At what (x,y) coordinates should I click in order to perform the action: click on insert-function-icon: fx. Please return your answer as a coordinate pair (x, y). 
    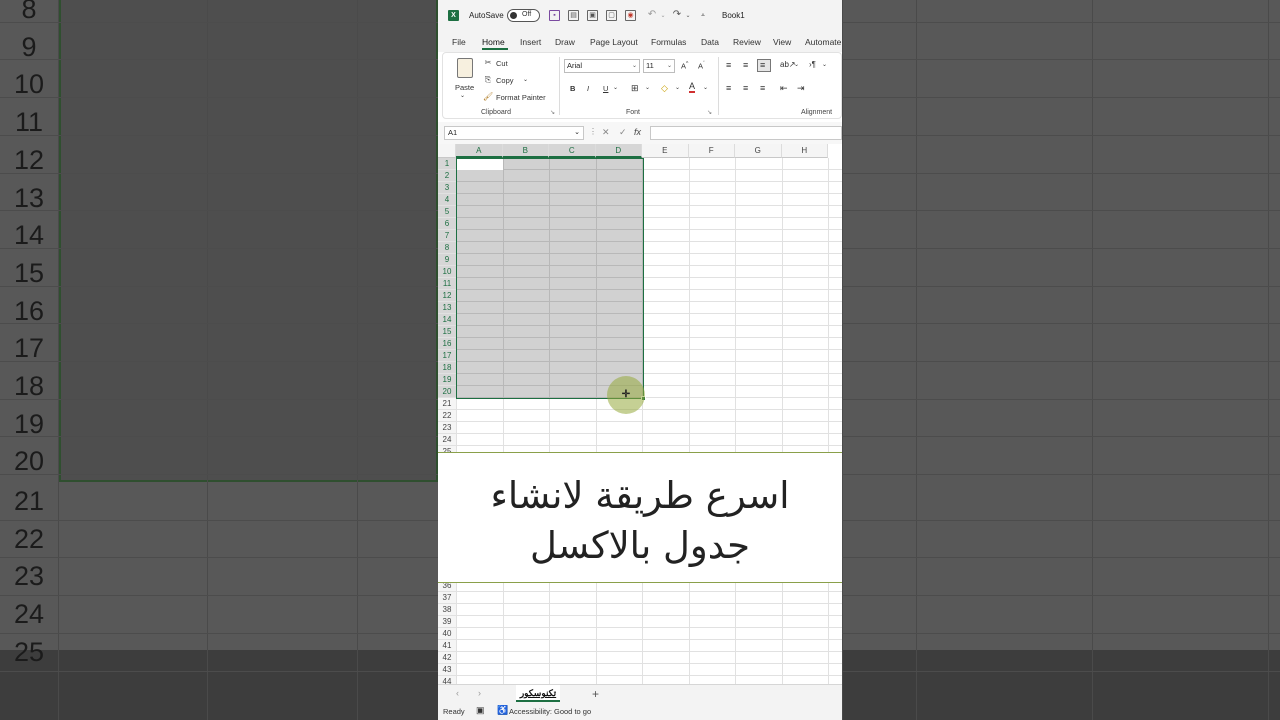
    Looking at the image, I should click on (637, 132).